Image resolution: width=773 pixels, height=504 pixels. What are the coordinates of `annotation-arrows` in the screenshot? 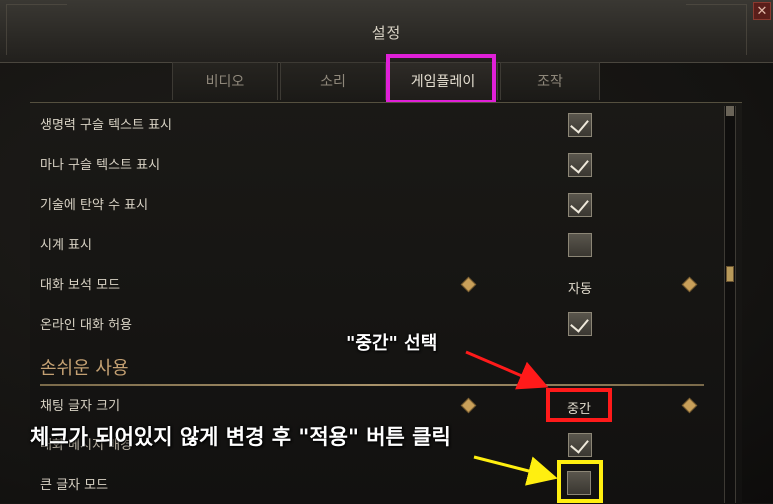 It's located at (511, 418).